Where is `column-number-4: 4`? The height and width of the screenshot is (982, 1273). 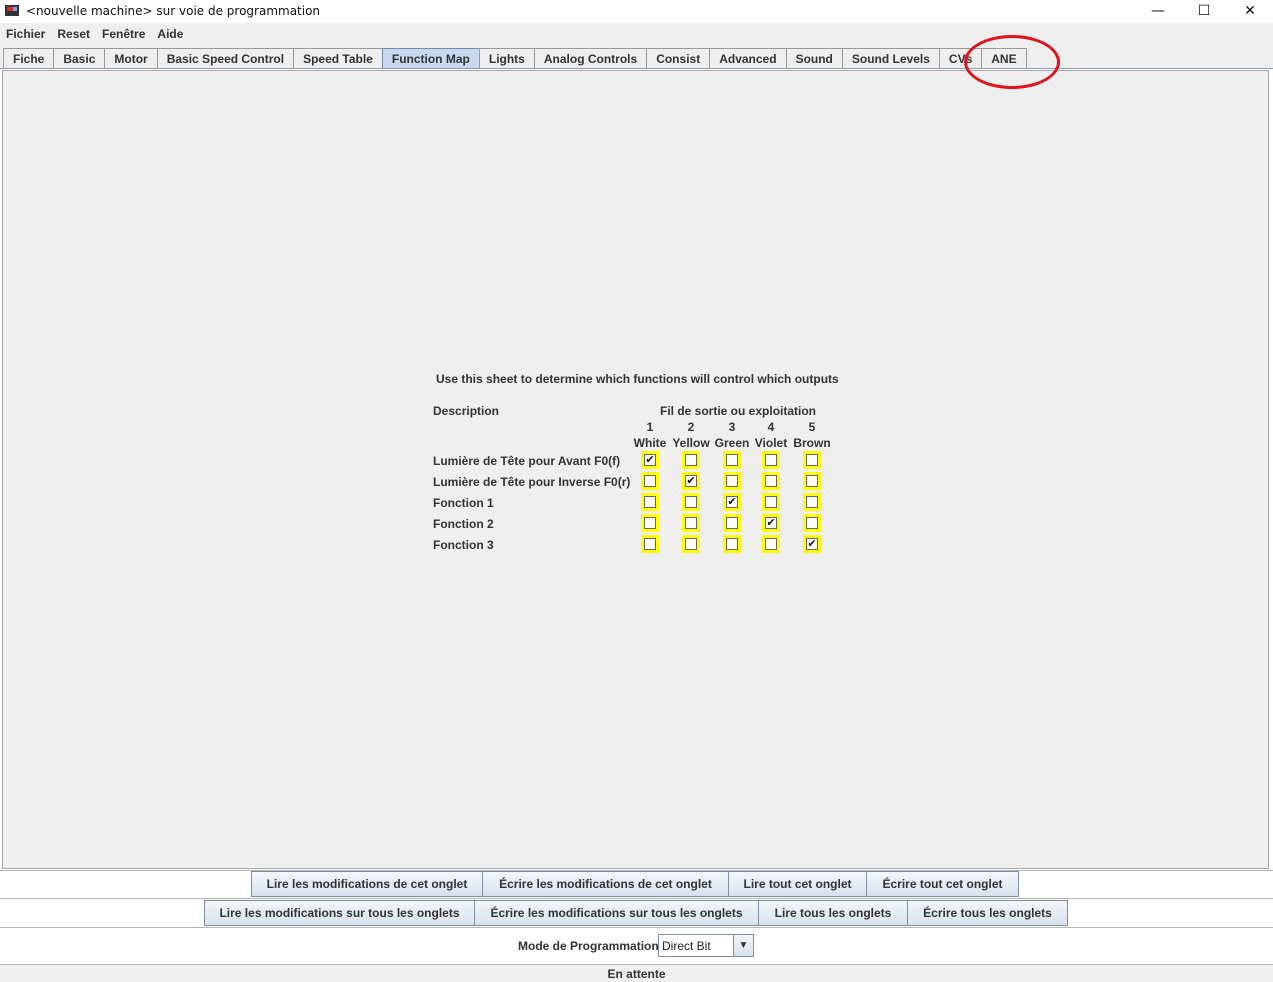
column-number-4: 4 is located at coordinates (771, 427).